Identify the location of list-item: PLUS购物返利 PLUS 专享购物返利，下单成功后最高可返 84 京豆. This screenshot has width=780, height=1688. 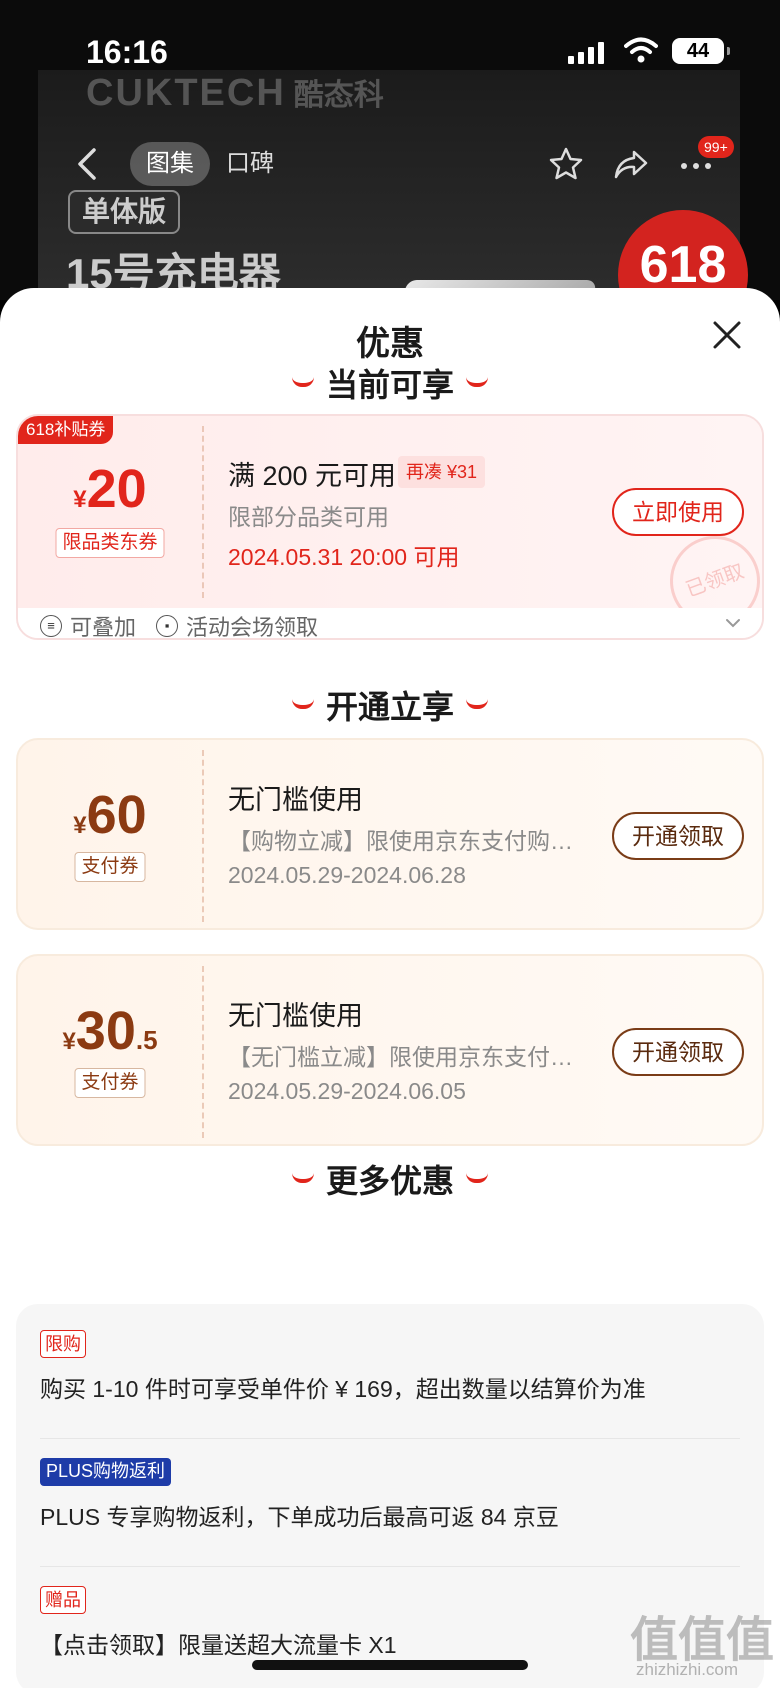
(390, 1495).